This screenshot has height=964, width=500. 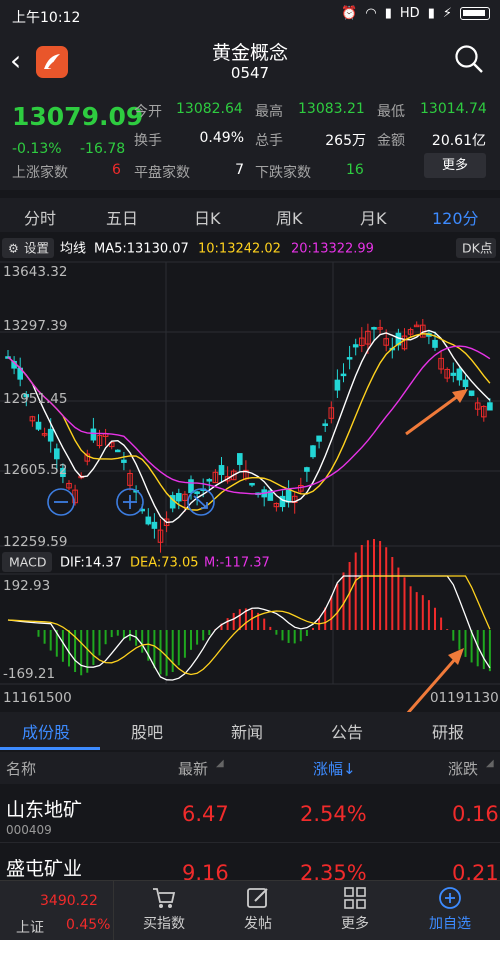 I want to click on date-end: 01191130, so click(x=464, y=698).